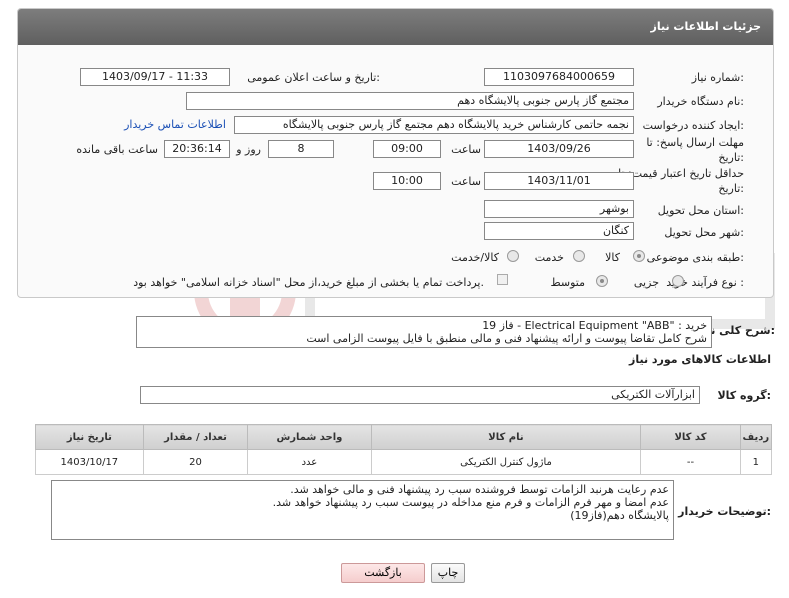  Describe the element at coordinates (731, 157) in the screenshot. I see `deadline-date-label: تاریخ:` at that location.